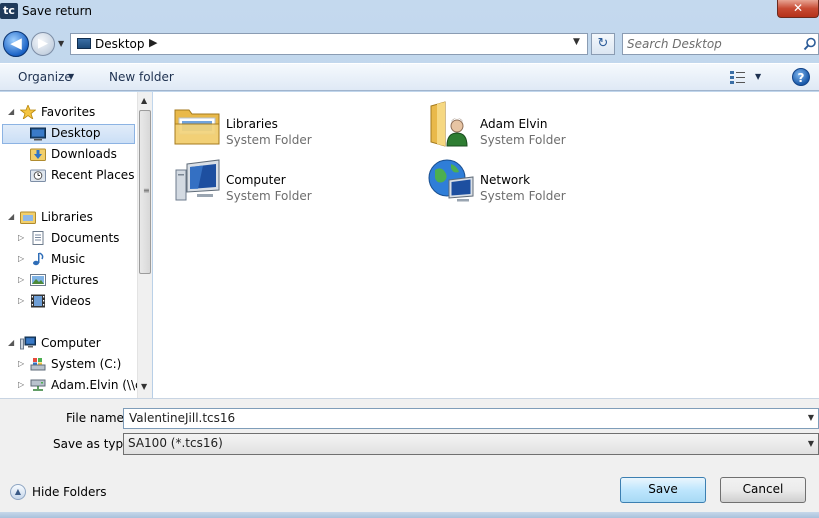  Describe the element at coordinates (293, 126) in the screenshot. I see `list-item-libraries: Libraries System Folder` at that location.